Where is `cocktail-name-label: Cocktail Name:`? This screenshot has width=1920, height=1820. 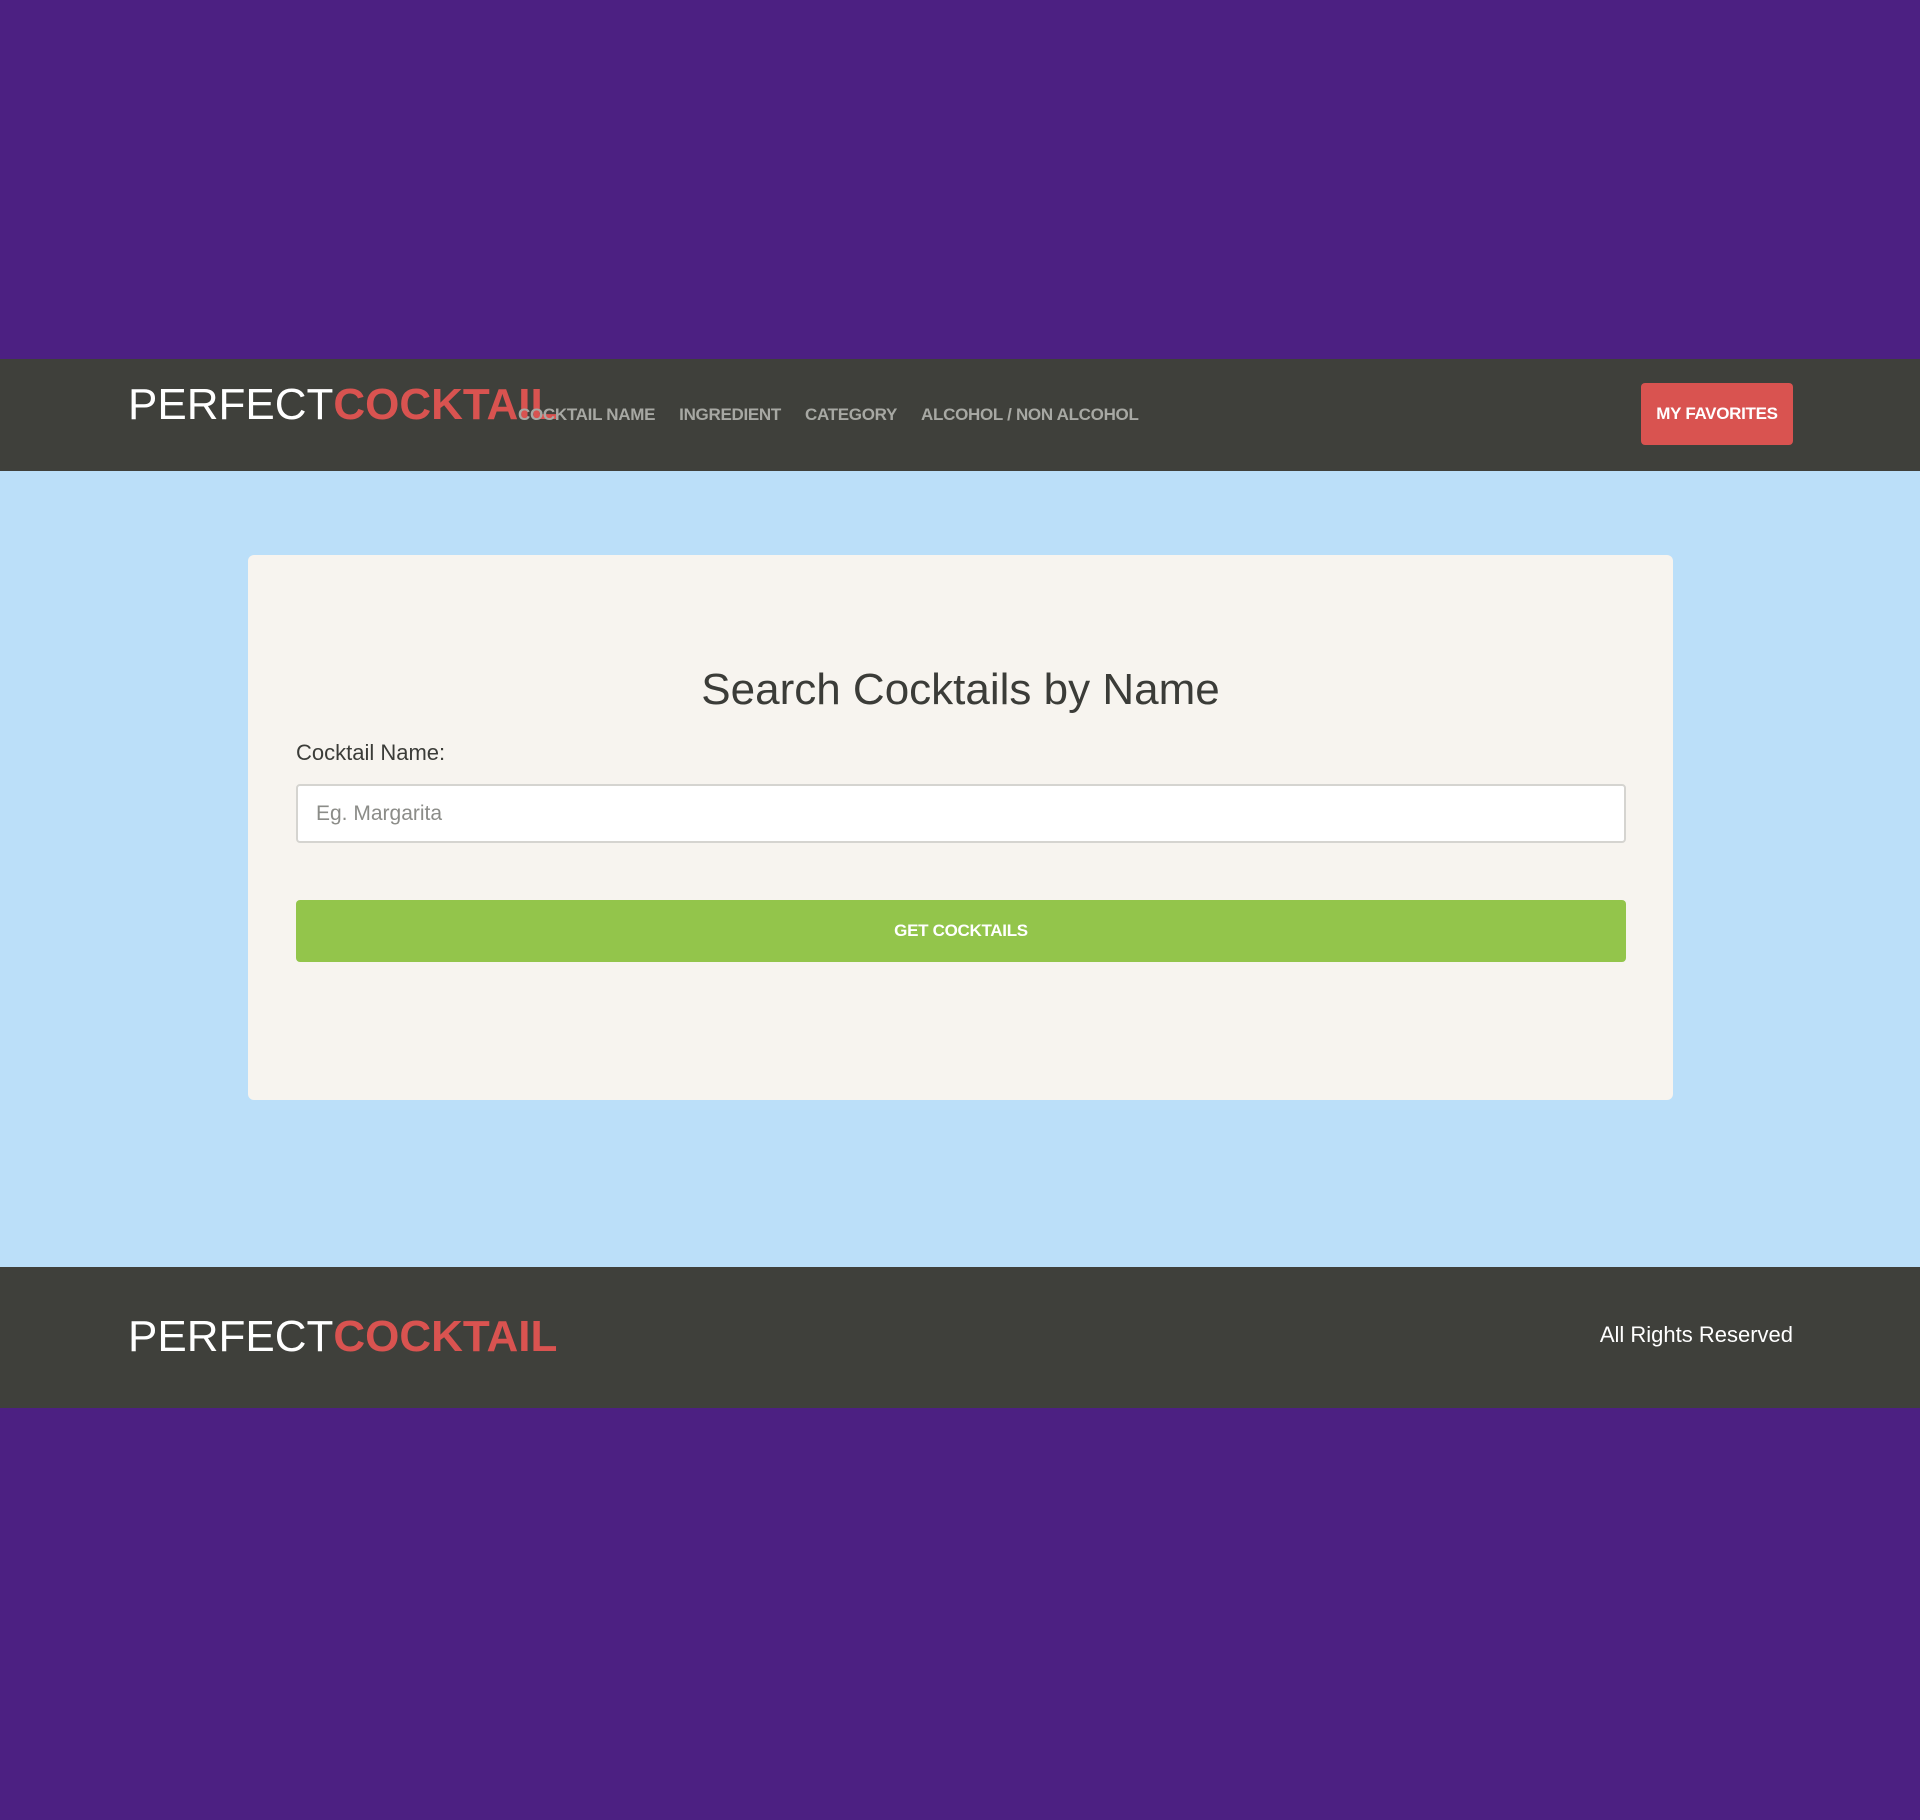
cocktail-name-label: Cocktail Name: is located at coordinates (371, 752).